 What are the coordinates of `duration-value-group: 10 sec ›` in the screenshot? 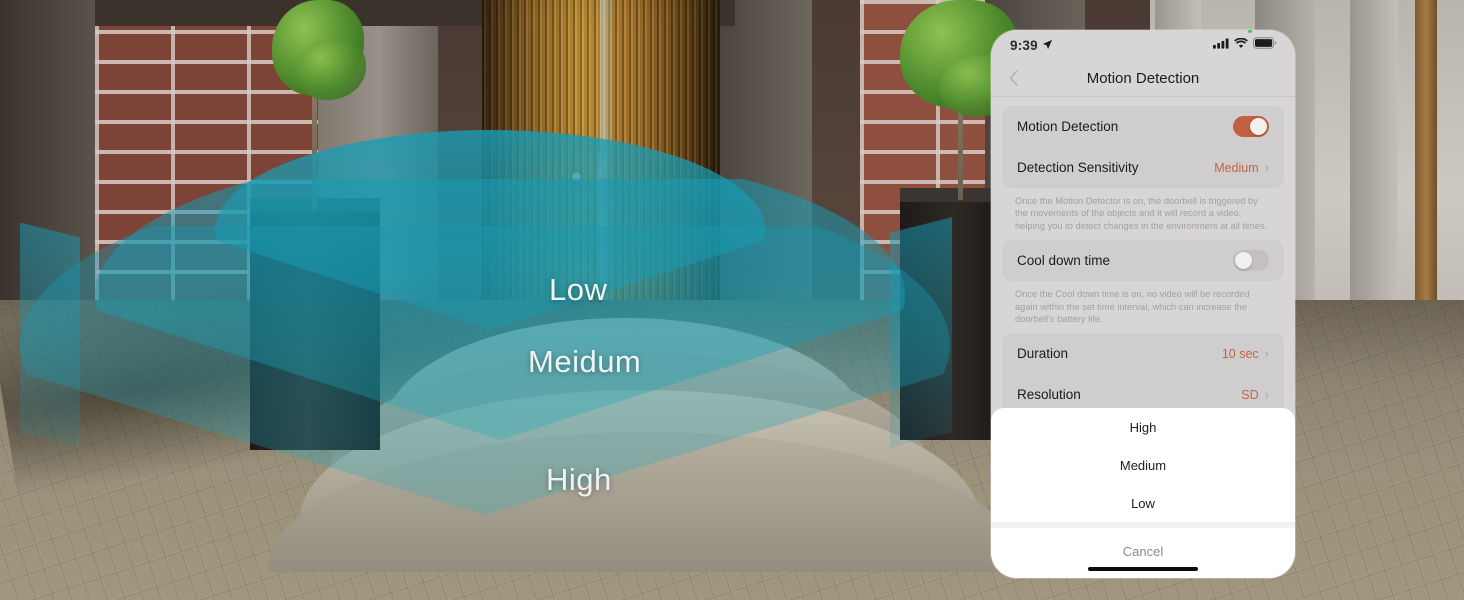 It's located at (1245, 354).